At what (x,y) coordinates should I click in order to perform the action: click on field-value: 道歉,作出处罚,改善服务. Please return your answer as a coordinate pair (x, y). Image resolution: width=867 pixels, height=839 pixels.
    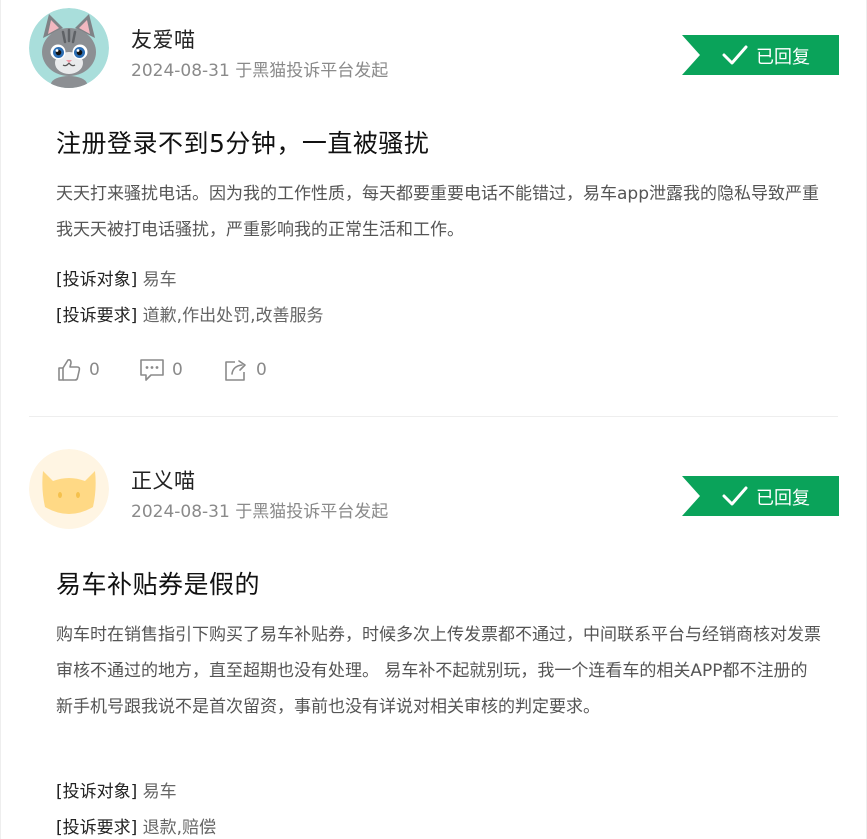
    Looking at the image, I should click on (233, 316).